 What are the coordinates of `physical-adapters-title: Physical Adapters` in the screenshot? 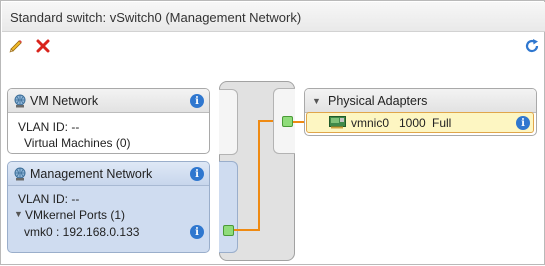 It's located at (378, 101).